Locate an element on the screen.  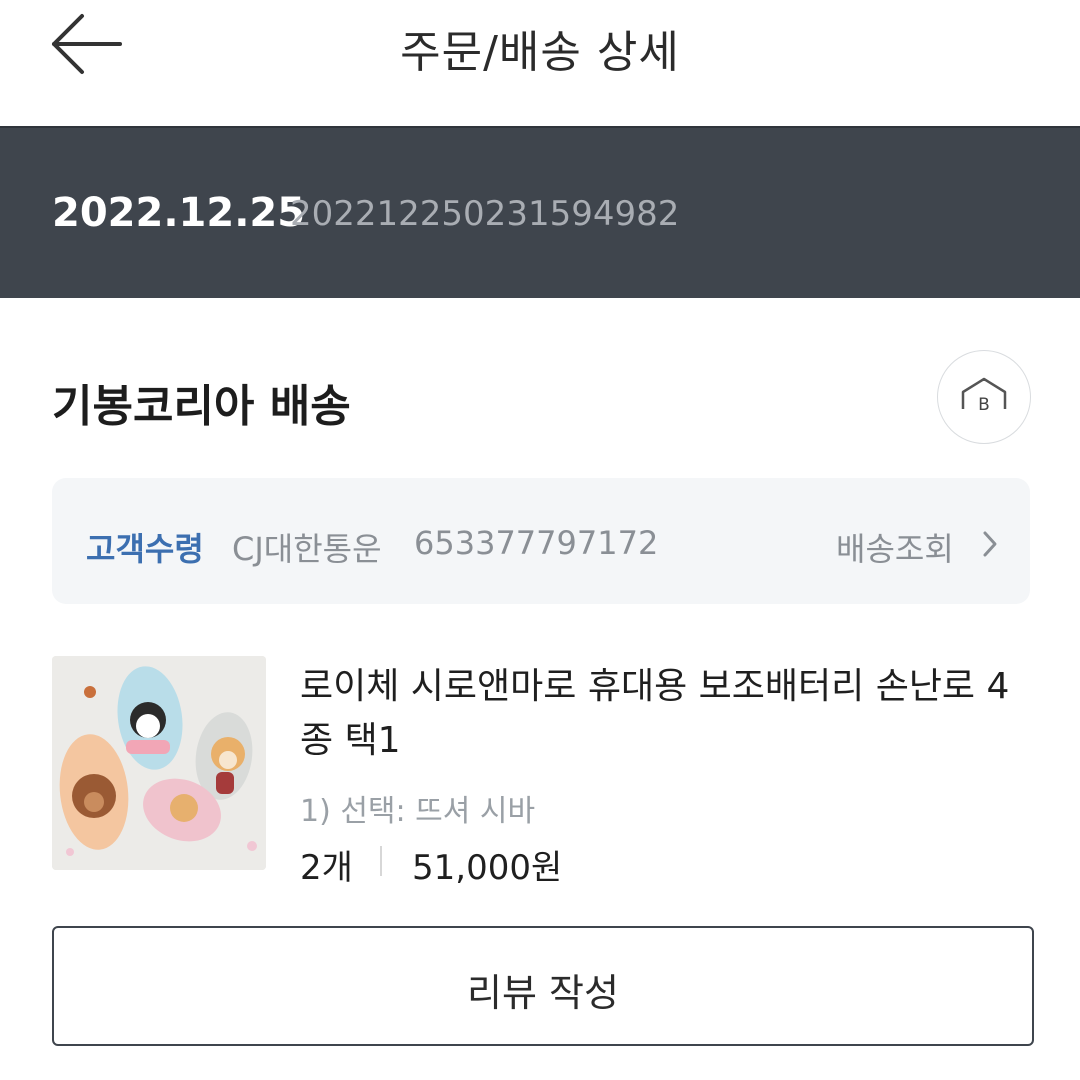
track-shipment-link: 배송조회 is located at coordinates (921, 545).